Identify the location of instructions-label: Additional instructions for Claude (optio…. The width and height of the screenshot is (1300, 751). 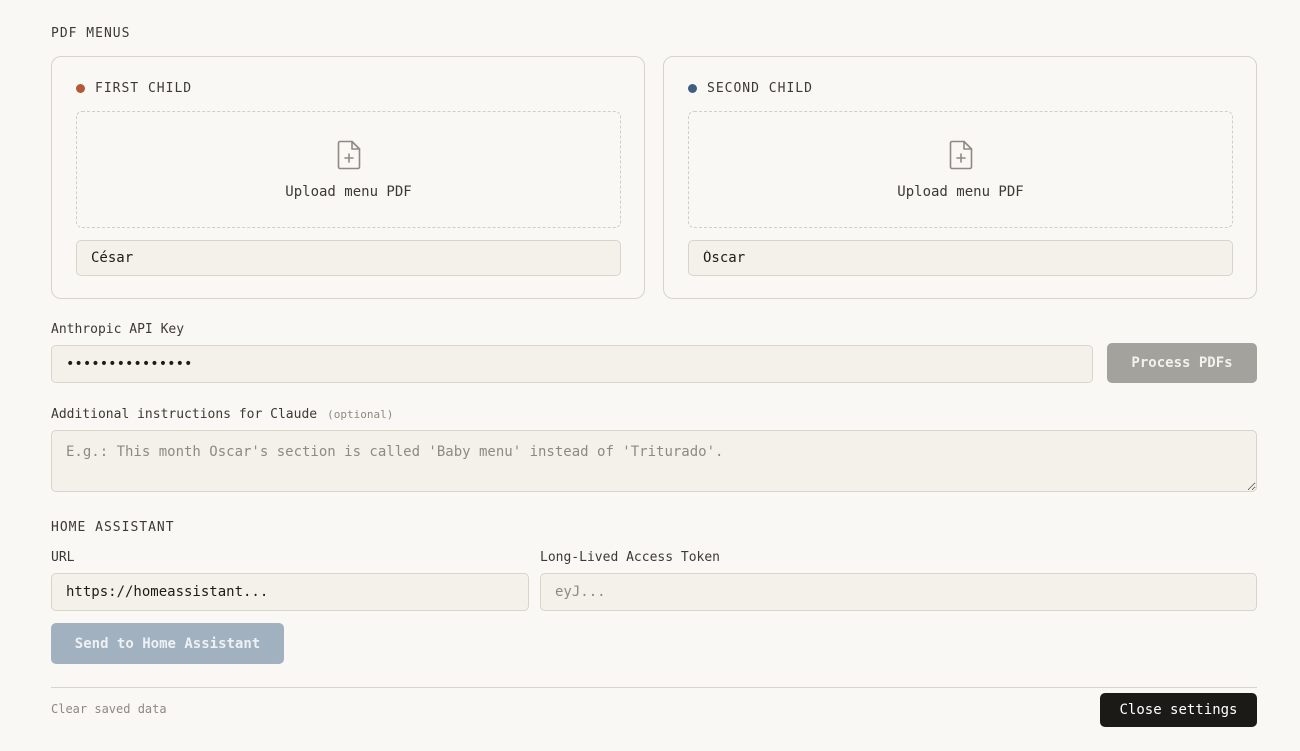
(222, 414).